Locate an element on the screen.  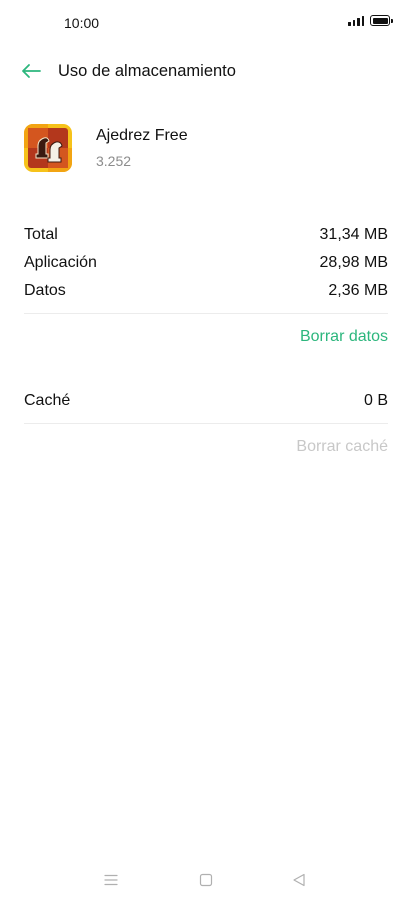
storage-row-data: Datos 2,36 MB is located at coordinates (206, 291).